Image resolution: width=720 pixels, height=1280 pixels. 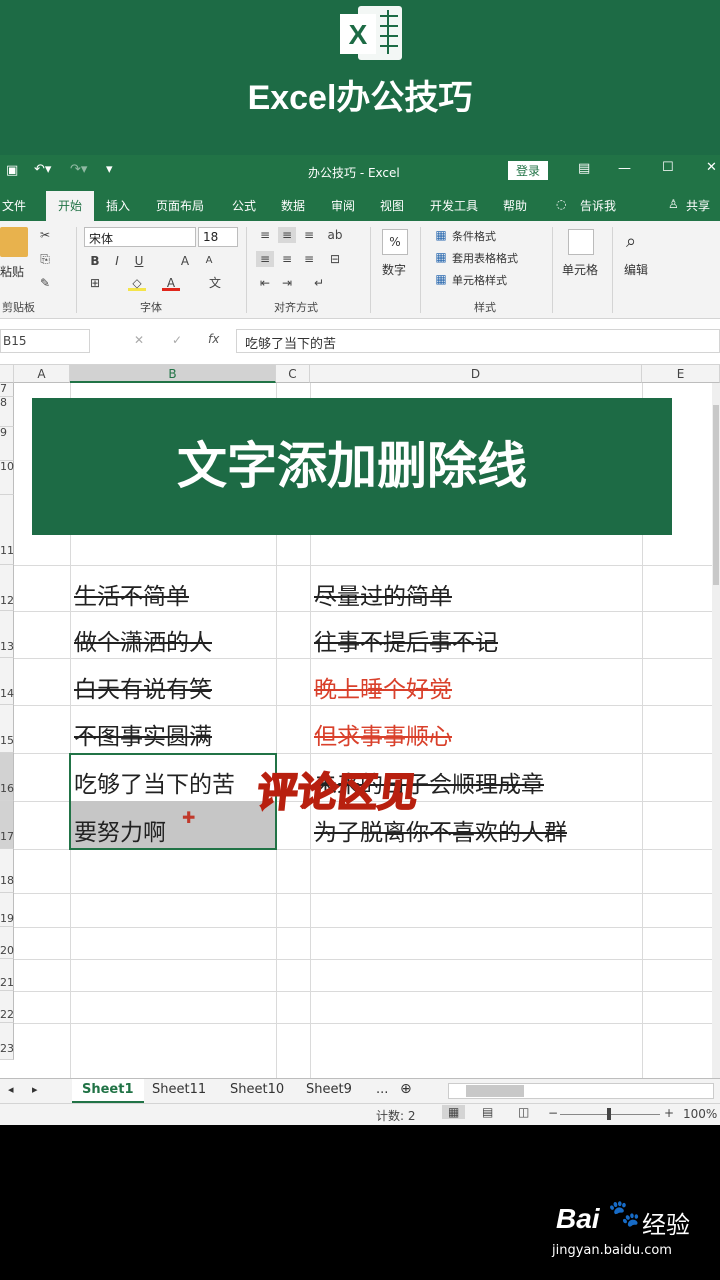 What do you see at coordinates (42, 374) in the screenshot?
I see `column-header-a: A` at bounding box center [42, 374].